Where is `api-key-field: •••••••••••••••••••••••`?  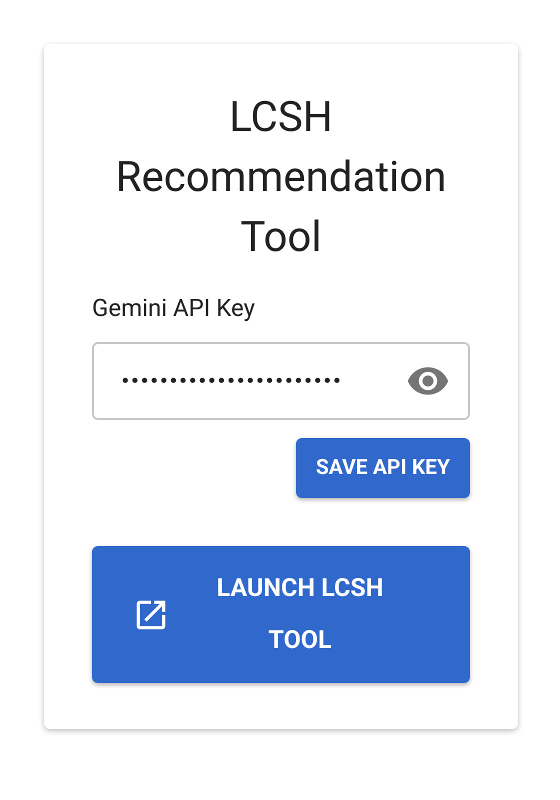
api-key-field: ••••••••••••••••••••••• is located at coordinates (281, 381).